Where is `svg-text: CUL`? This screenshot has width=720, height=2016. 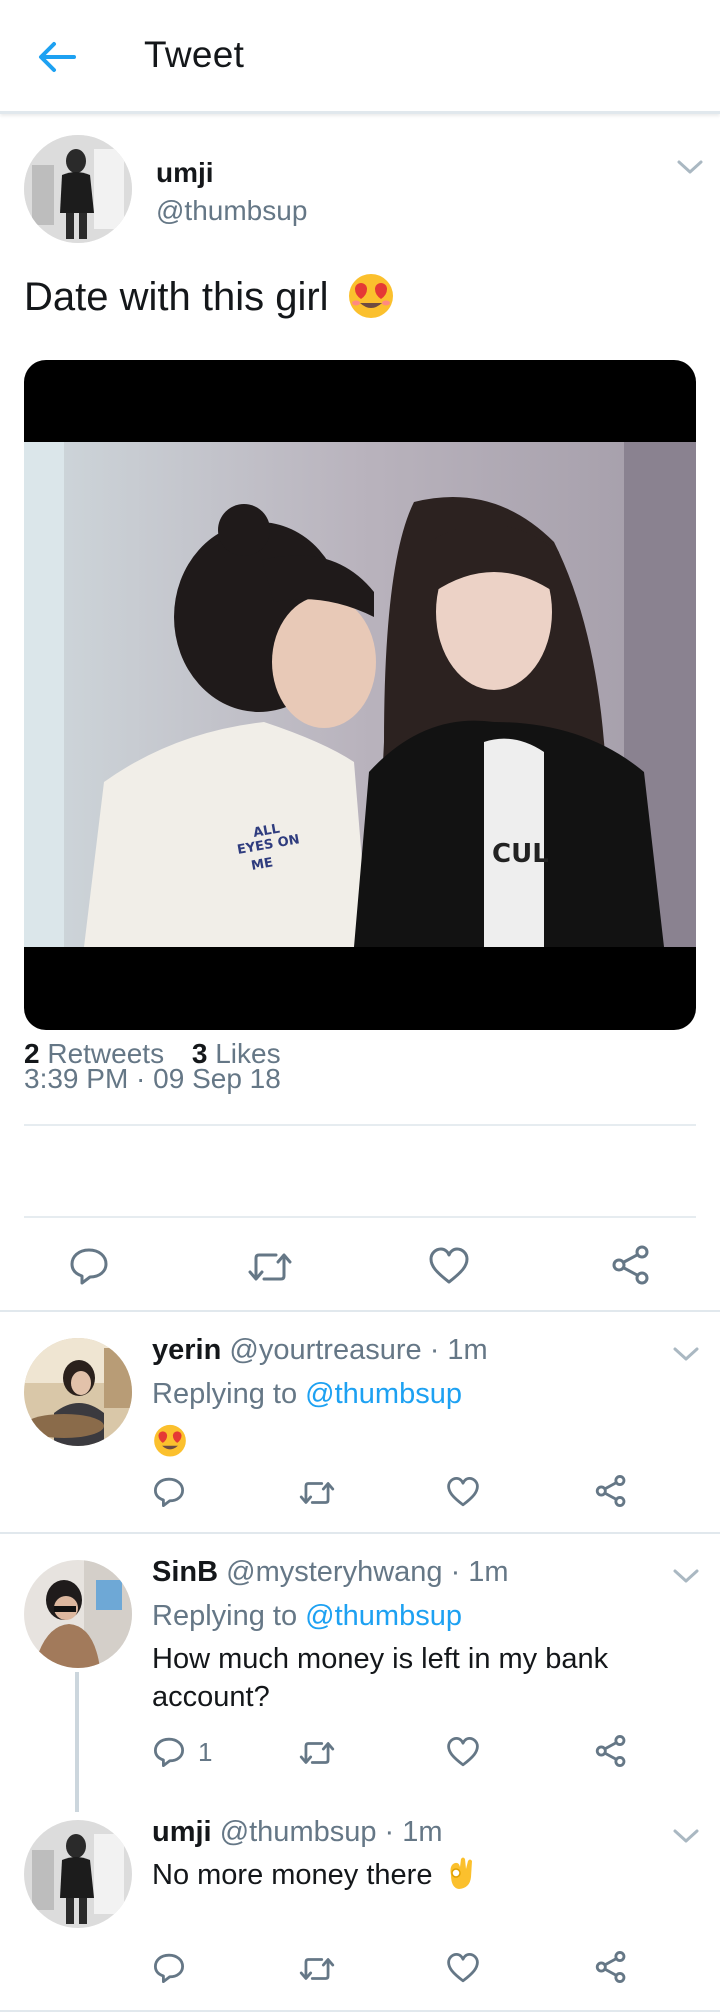
svg-text: CUL is located at coordinates (520, 854).